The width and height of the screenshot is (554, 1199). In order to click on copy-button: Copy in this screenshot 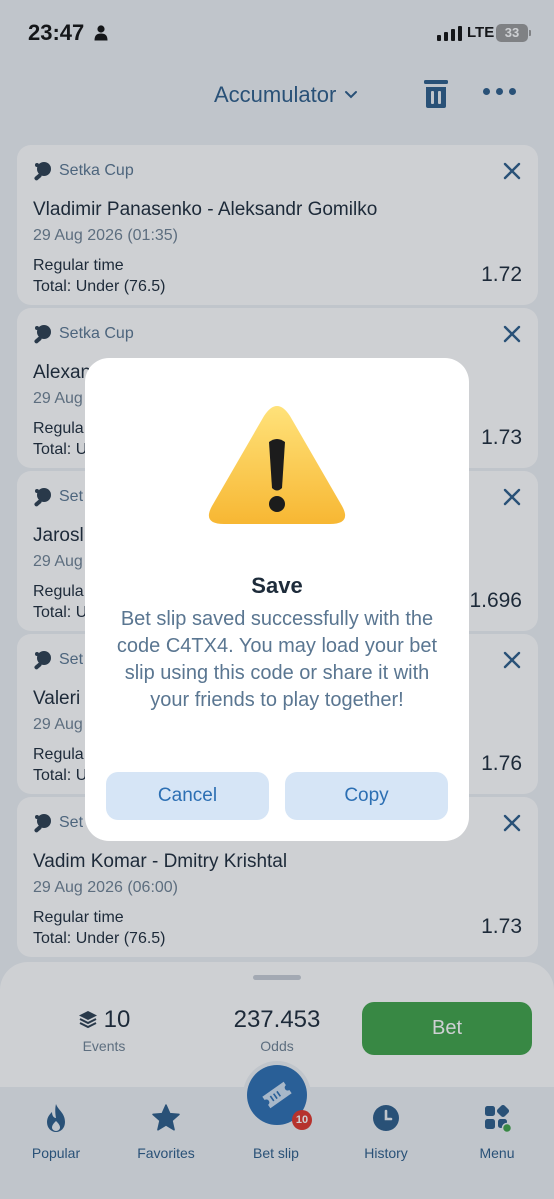, I will do `click(366, 796)`.